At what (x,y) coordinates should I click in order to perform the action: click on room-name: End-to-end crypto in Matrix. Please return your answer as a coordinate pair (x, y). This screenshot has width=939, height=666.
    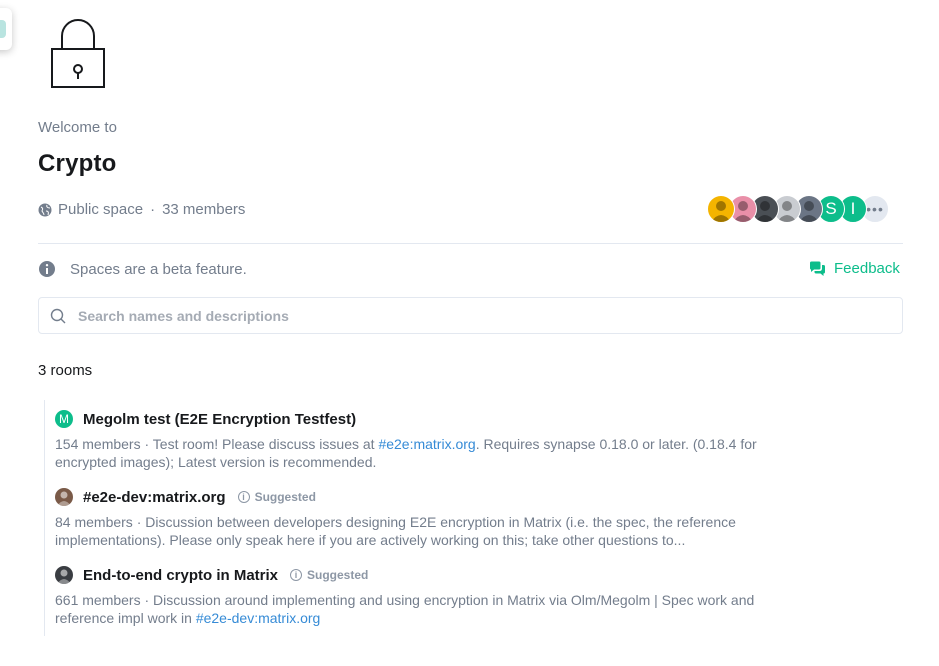
    Looking at the image, I should click on (180, 575).